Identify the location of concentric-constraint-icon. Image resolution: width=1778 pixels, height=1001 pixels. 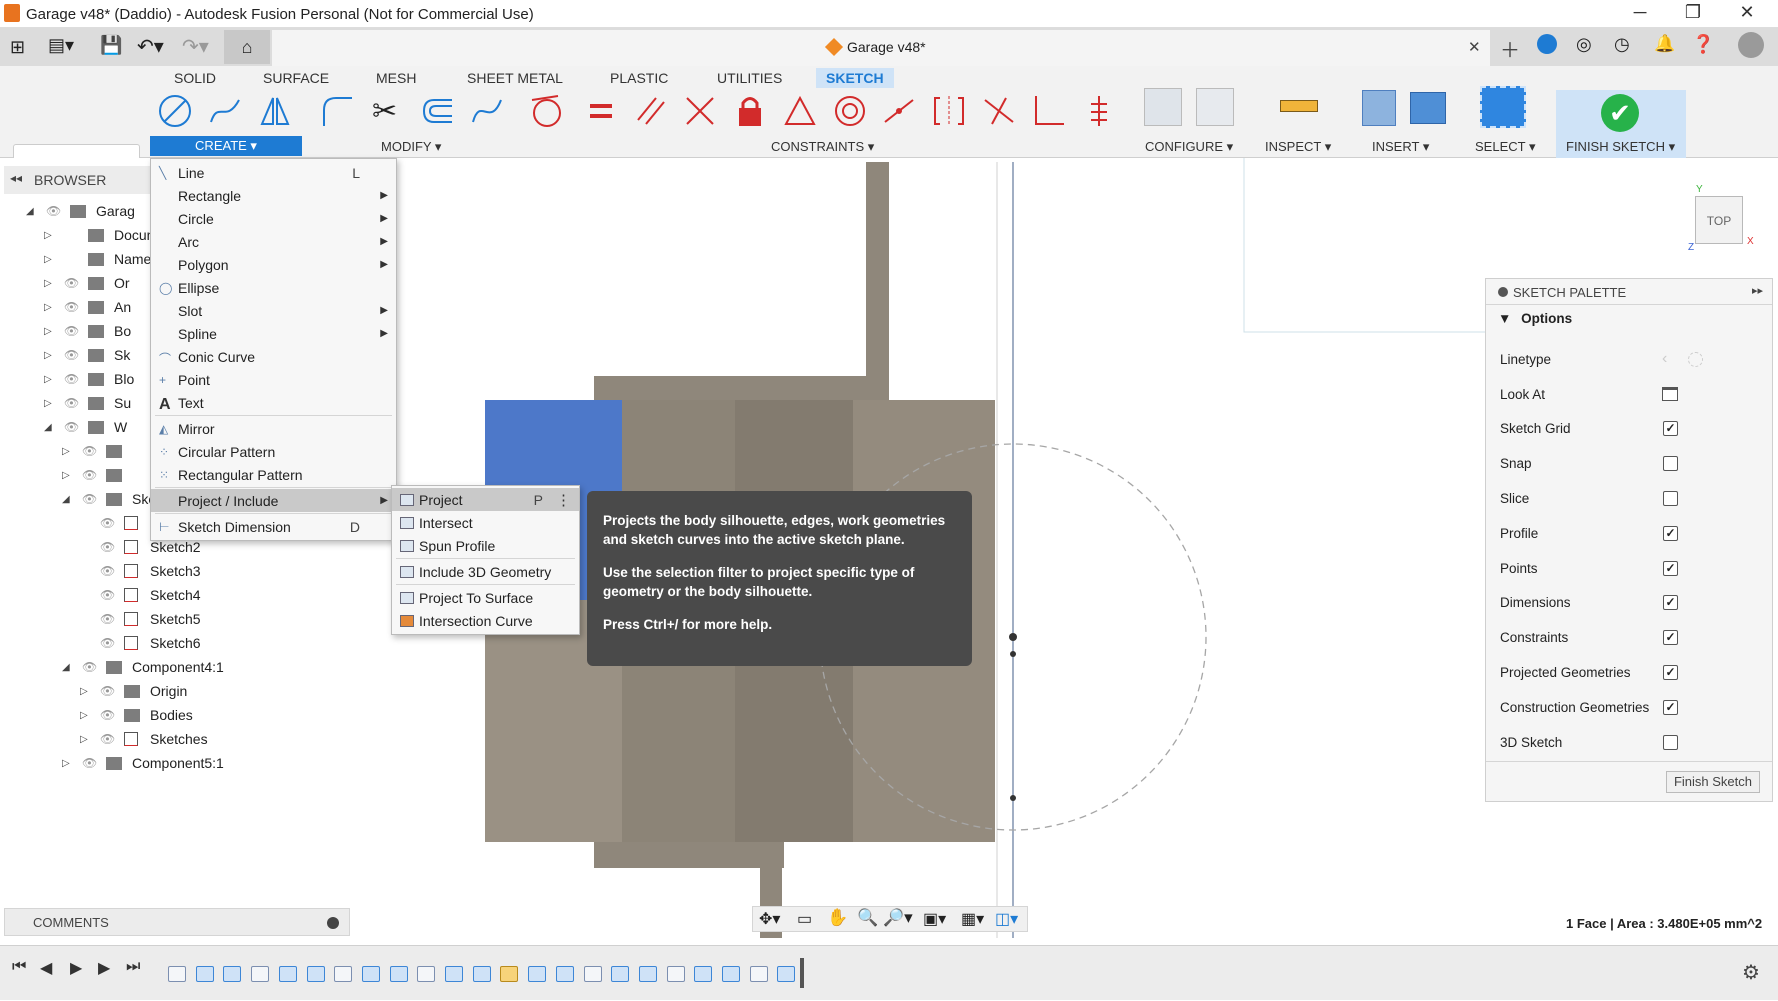
(850, 111).